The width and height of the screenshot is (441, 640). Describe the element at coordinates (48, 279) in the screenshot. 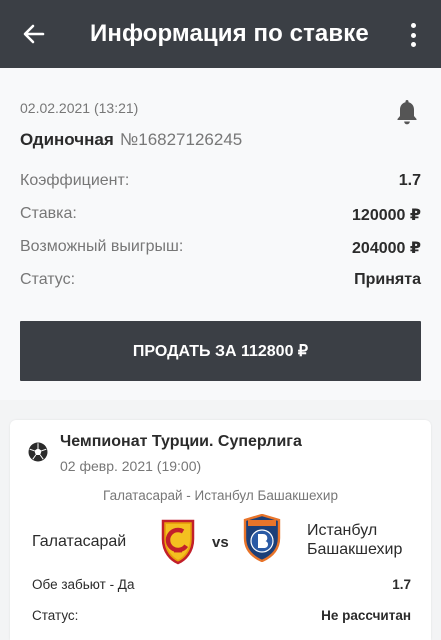

I see `status-label: Статус:` at that location.